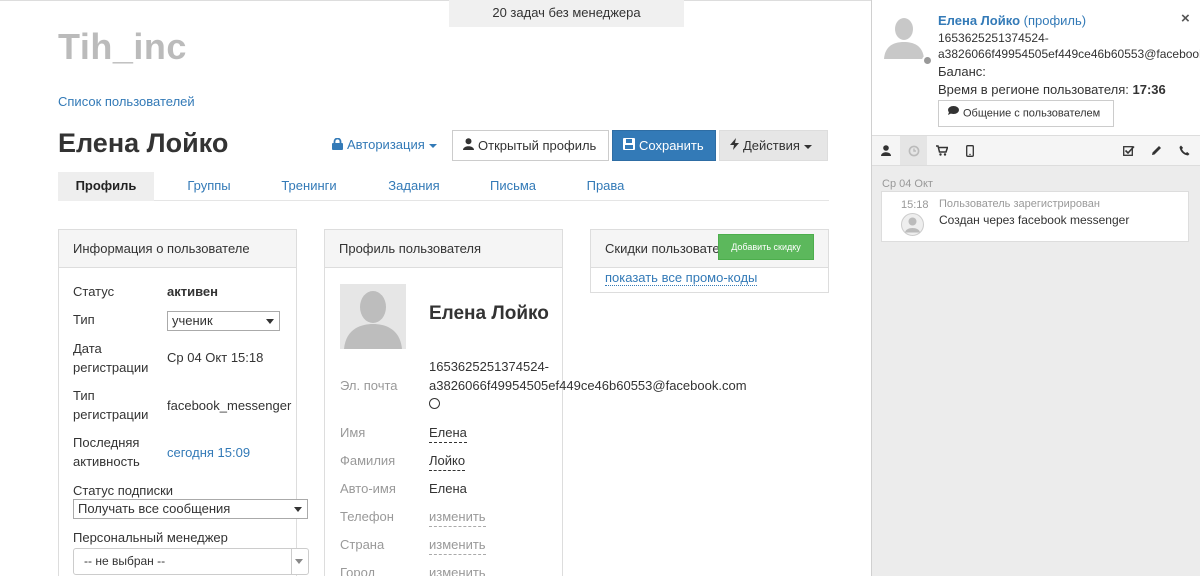  What do you see at coordinates (907, 184) in the screenshot?
I see `event-date-label: Ср 04 Окт` at bounding box center [907, 184].